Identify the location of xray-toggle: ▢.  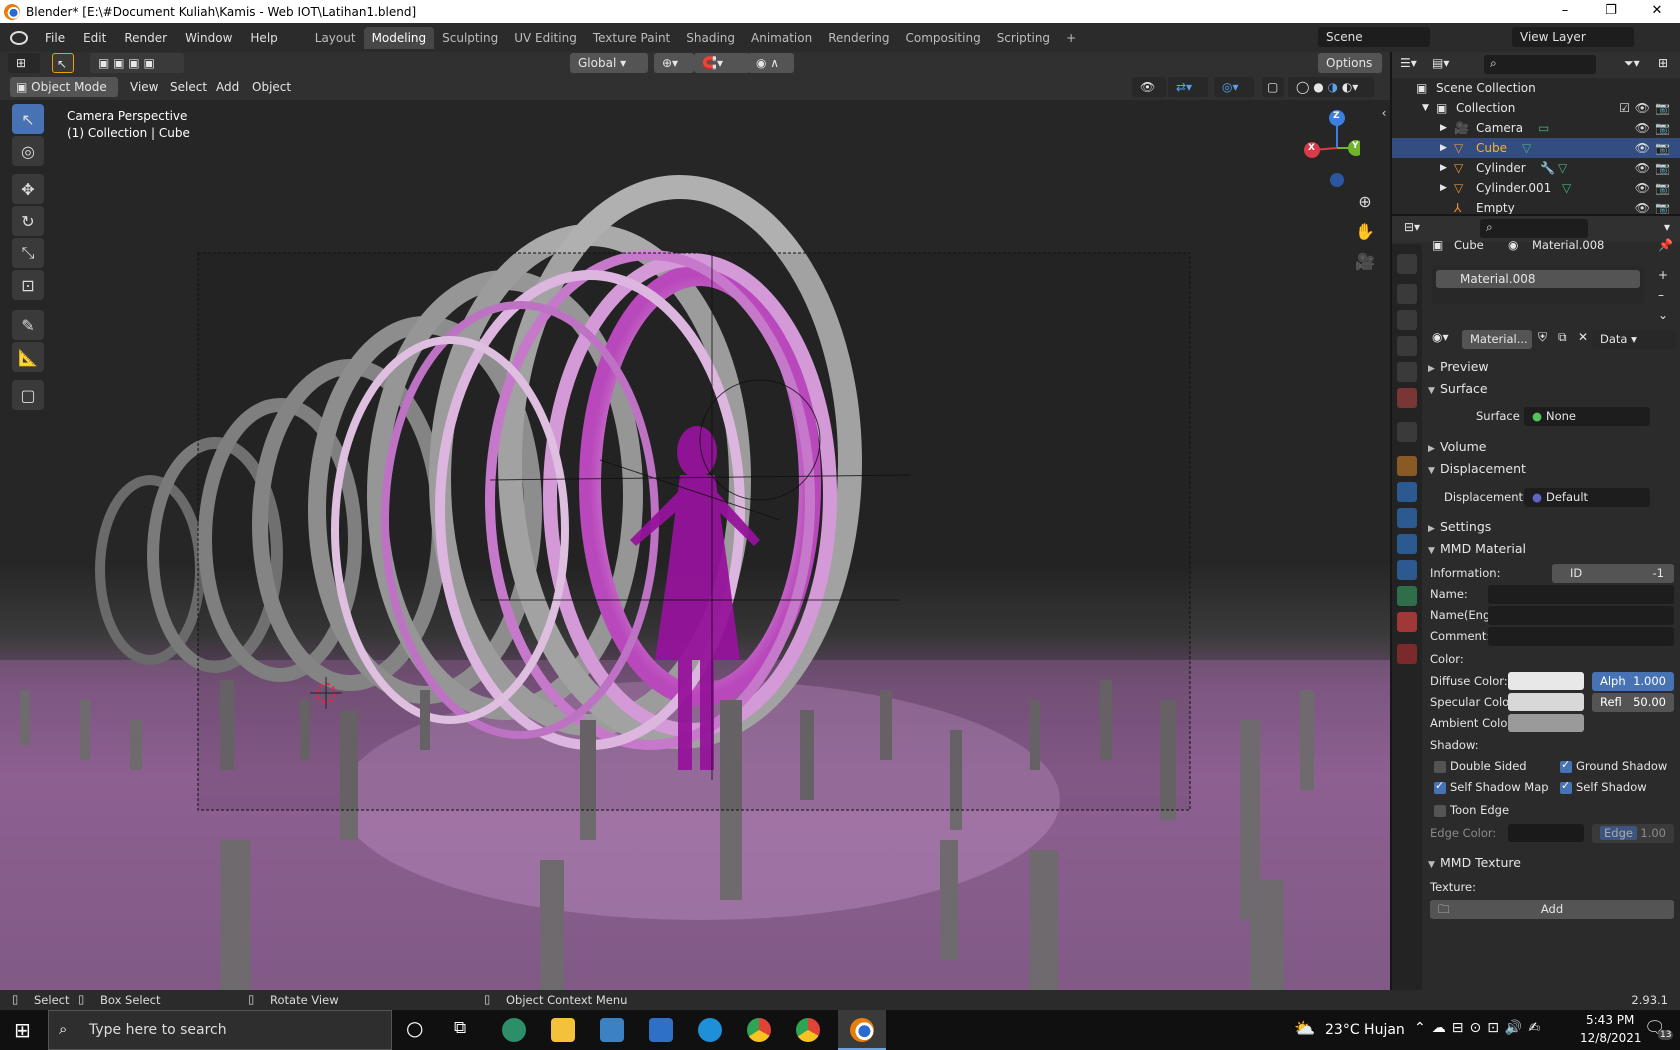
(1273, 87).